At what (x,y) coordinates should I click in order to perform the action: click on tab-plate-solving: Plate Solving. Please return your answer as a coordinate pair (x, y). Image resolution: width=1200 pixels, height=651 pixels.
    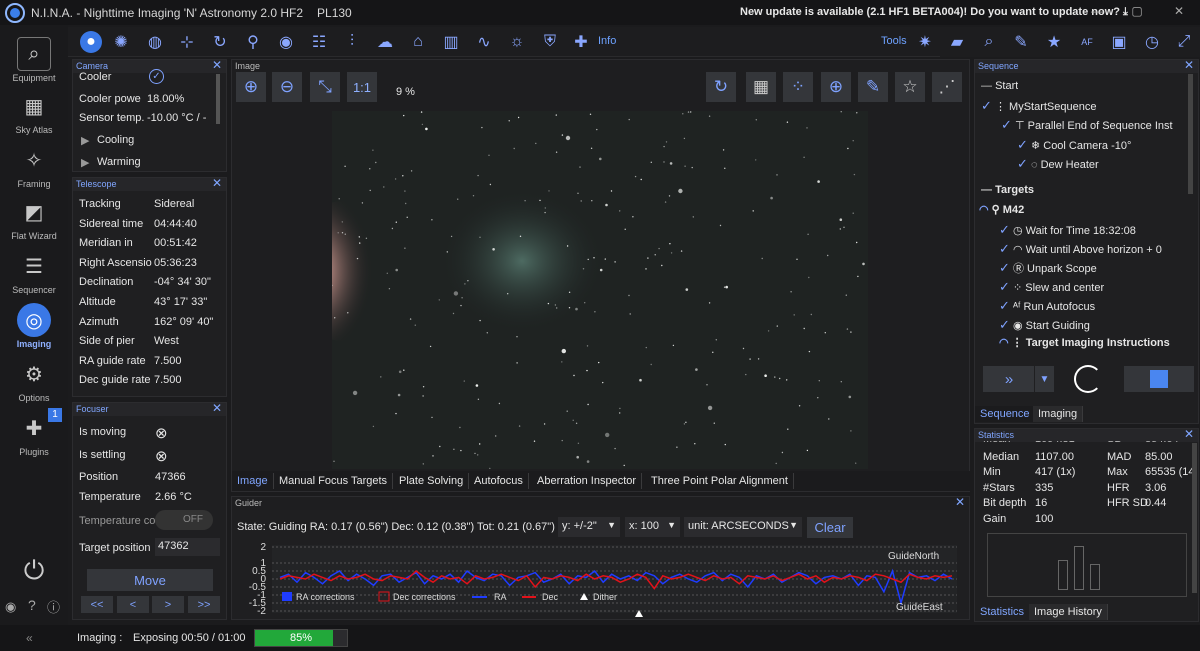
    Looking at the image, I should click on (432, 481).